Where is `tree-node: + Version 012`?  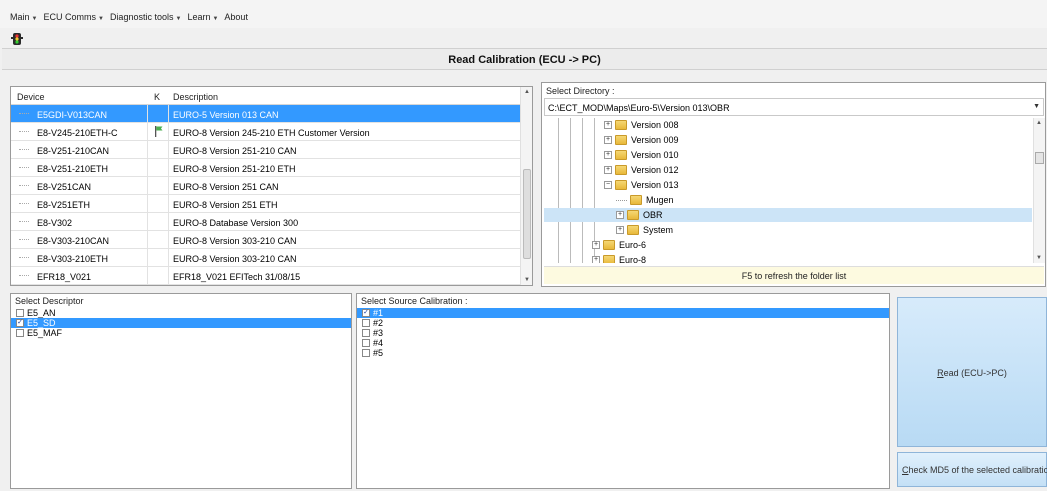 tree-node: + Version 012 is located at coordinates (641, 170).